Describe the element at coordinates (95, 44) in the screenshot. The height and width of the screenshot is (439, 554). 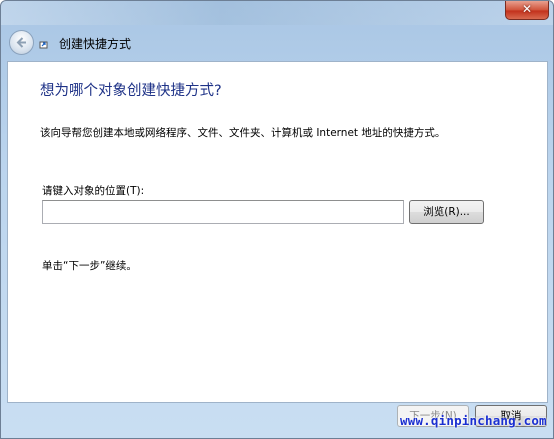
I see `wizard-title: 创建快捷方式` at that location.